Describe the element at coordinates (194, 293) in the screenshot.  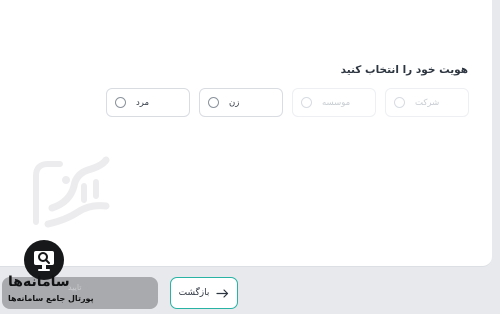
I see `back-button-label: بازگشت` at that location.